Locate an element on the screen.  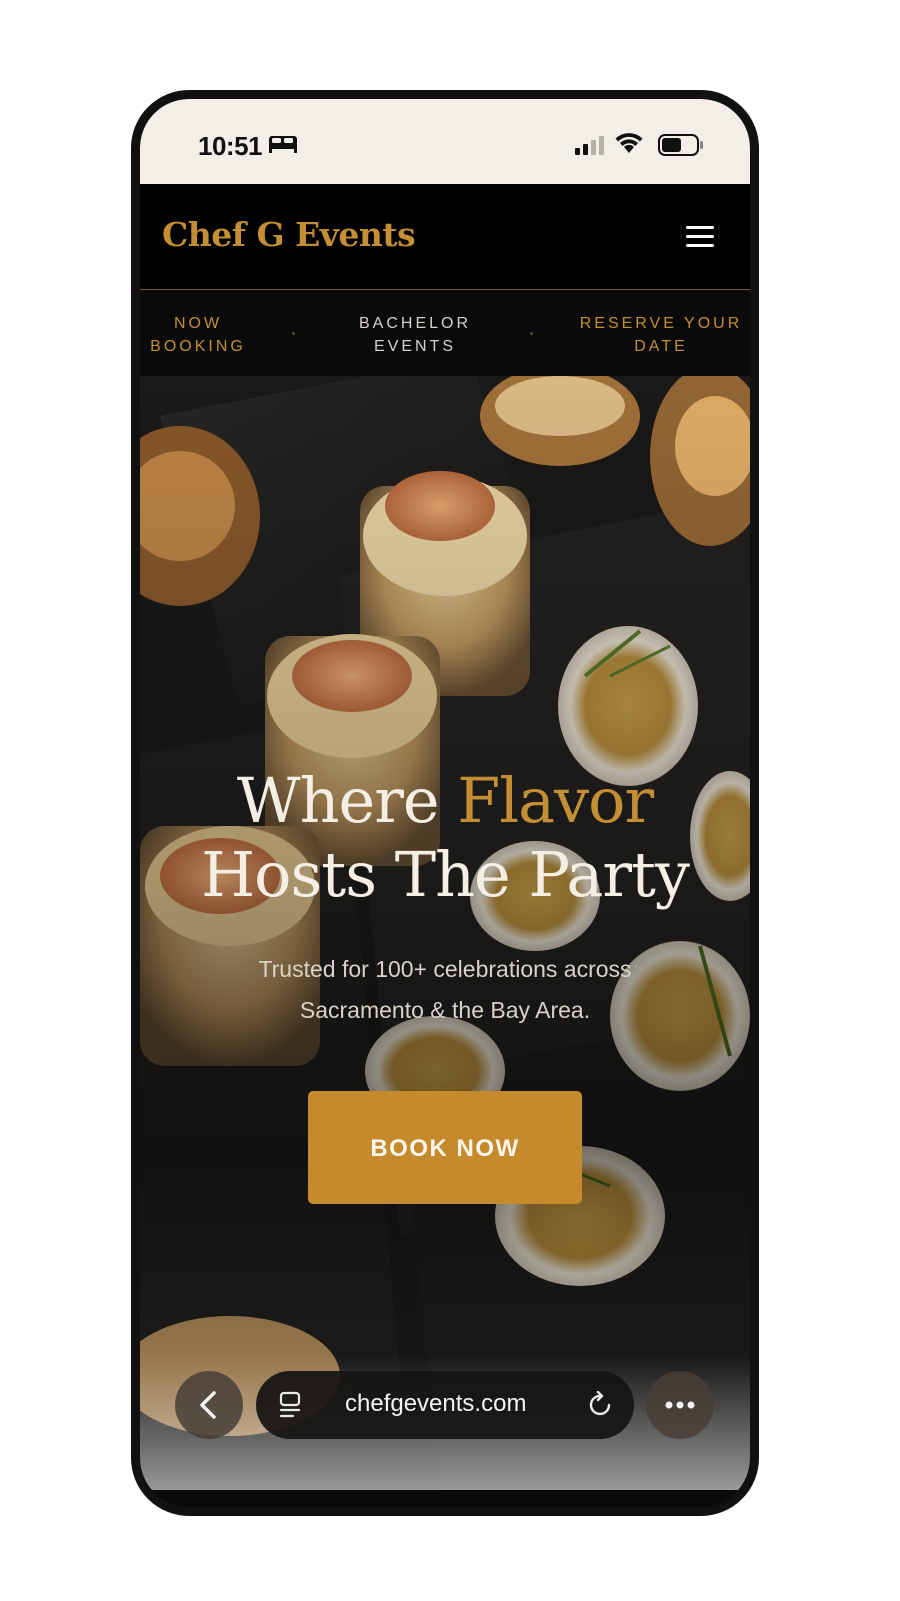
book-now-button: BOOK NOW is located at coordinates (445, 1147).